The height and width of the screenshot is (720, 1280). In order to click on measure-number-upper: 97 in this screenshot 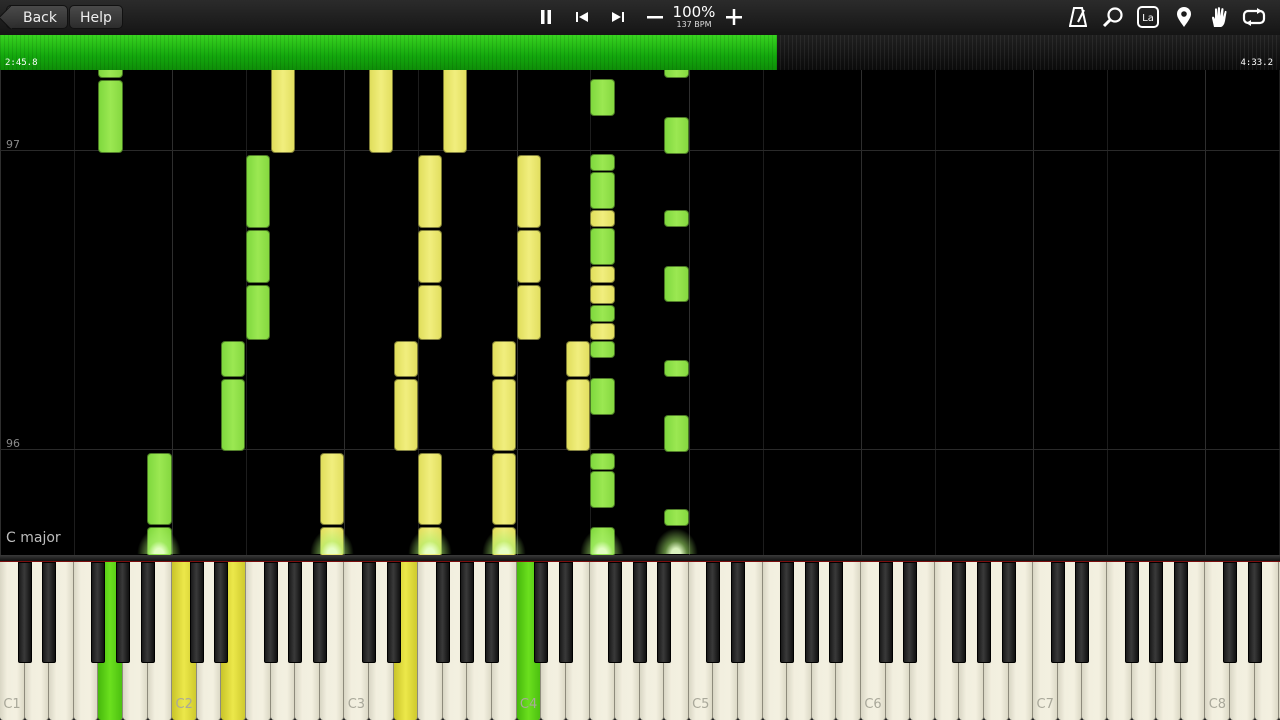, I will do `click(13, 144)`.